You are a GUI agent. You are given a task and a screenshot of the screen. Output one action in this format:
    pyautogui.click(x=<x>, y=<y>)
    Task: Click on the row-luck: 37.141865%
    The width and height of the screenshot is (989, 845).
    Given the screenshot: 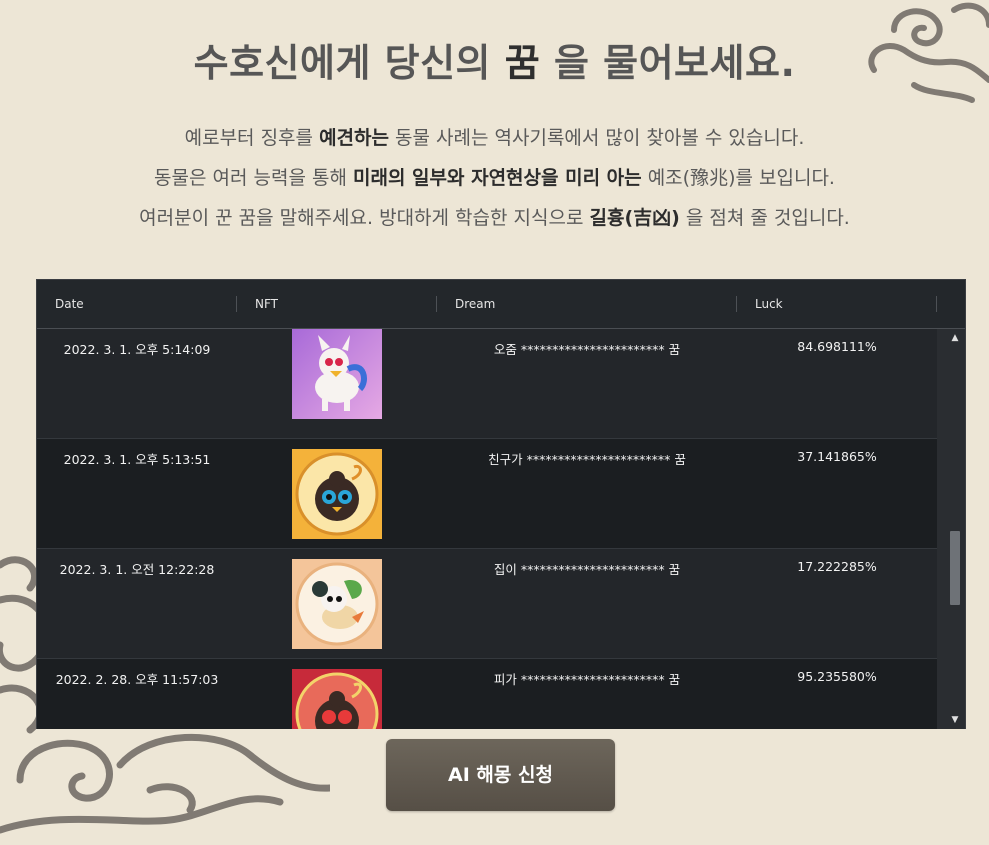 What is the action you would take?
    pyautogui.click(x=837, y=456)
    